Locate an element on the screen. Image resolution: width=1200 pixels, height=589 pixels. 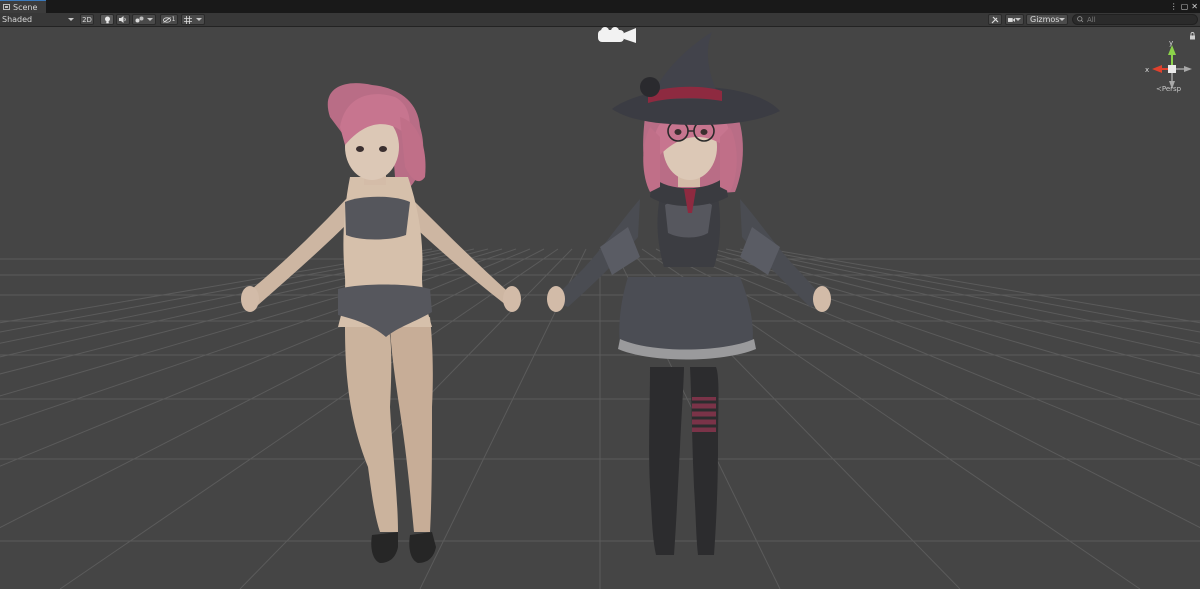
tab-scene-label: Scene is located at coordinates (25, 7).